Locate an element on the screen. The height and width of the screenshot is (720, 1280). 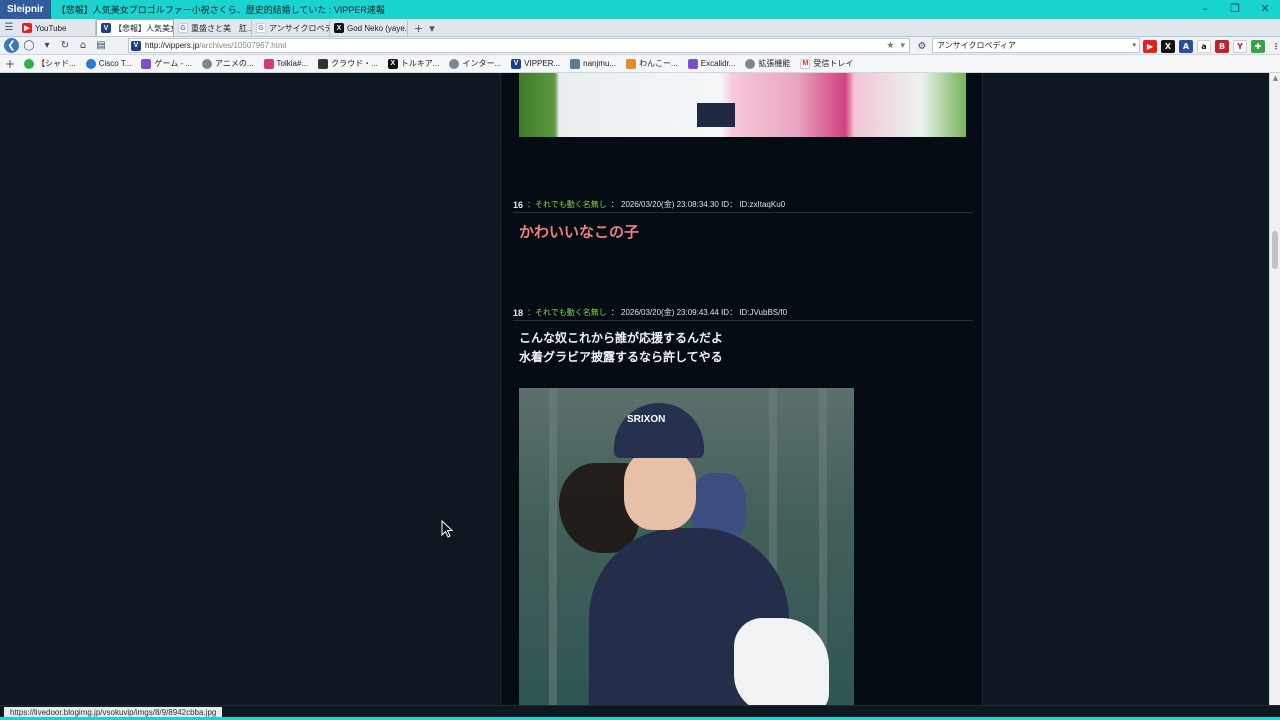
dog-icon is located at coordinates (631, 63).